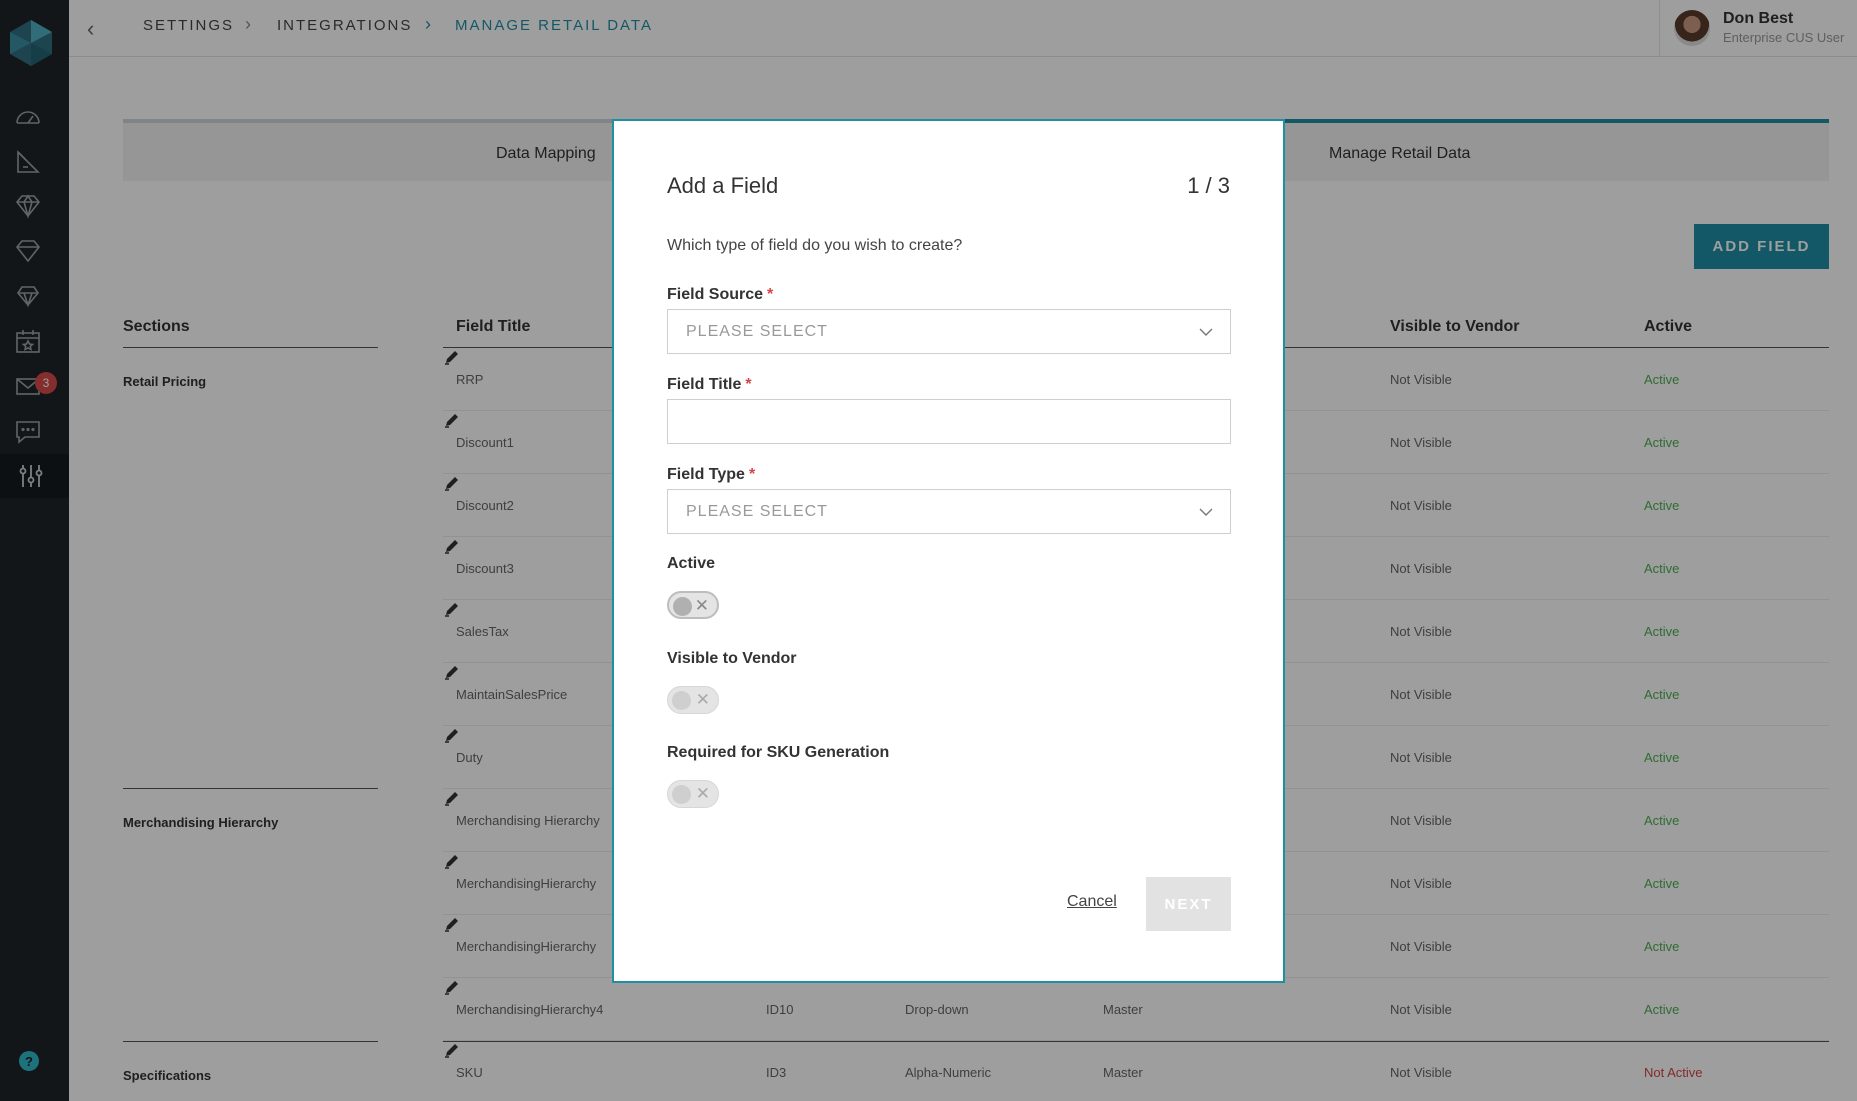 Image resolution: width=1857 pixels, height=1101 pixels. I want to click on field-source-placeholder: PLEASE SELECT, so click(757, 331).